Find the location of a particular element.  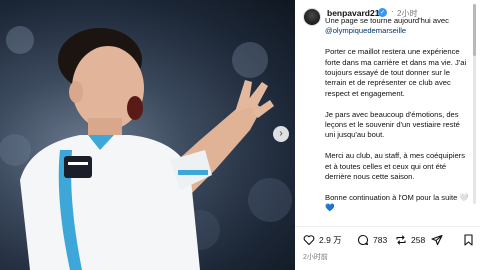

comment-button: 783 is located at coordinates (372, 240).